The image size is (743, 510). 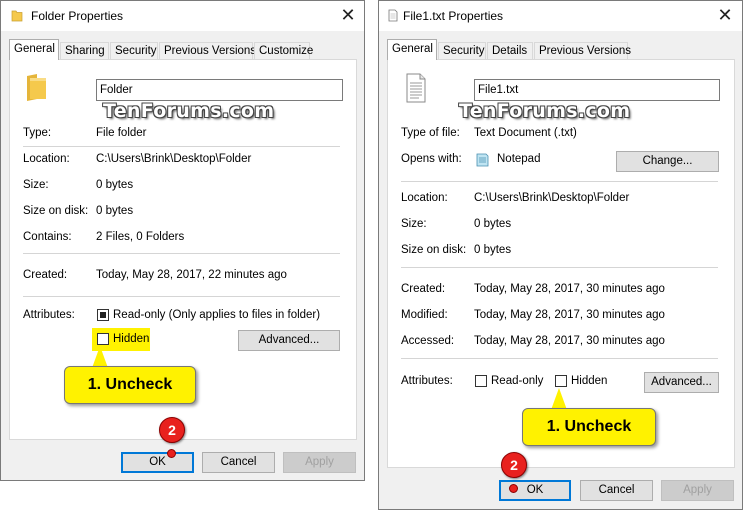 I want to click on created-value: Today, May 28, 2017, 22 minutes ago, so click(x=191, y=275).